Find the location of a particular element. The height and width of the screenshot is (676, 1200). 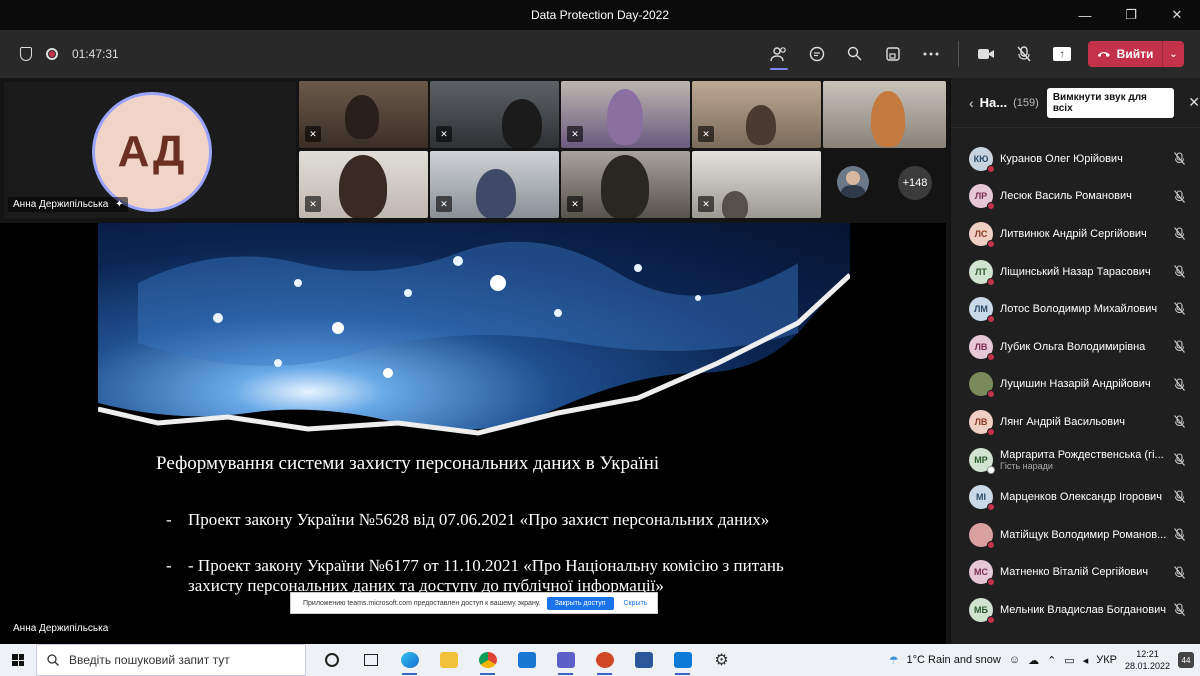

pinned-apps: ⚙ is located at coordinates (526, 660).